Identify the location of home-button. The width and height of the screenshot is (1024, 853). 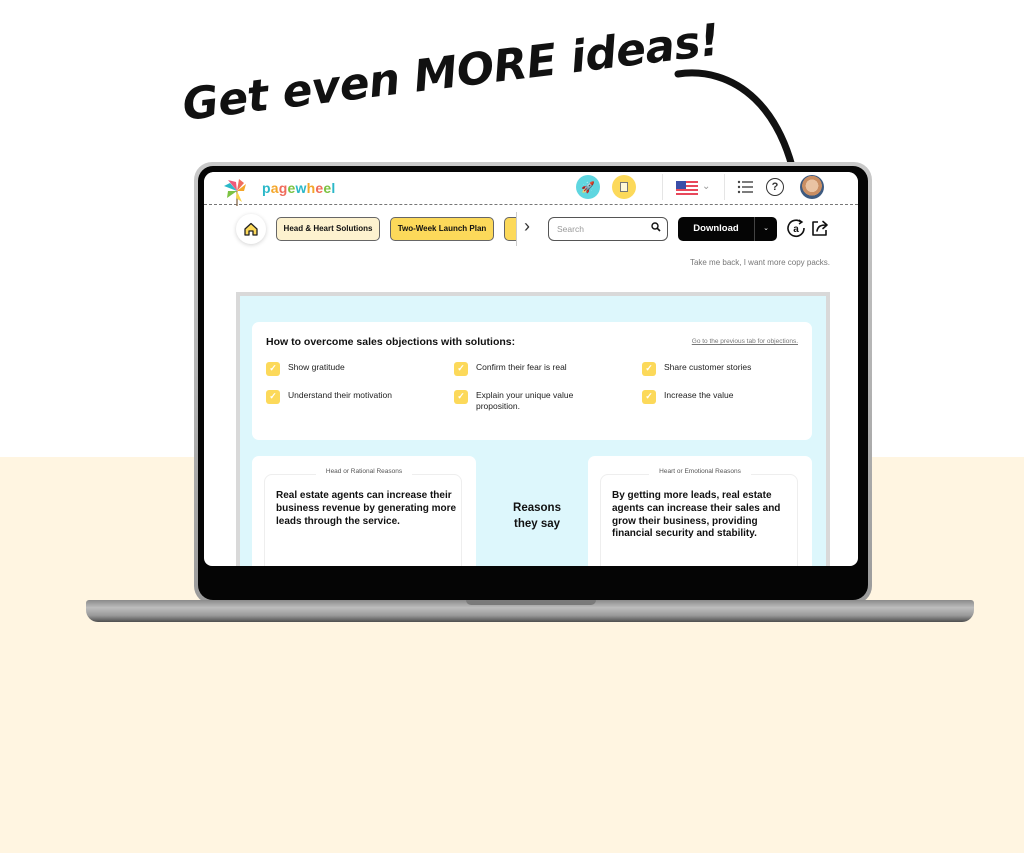
(251, 229).